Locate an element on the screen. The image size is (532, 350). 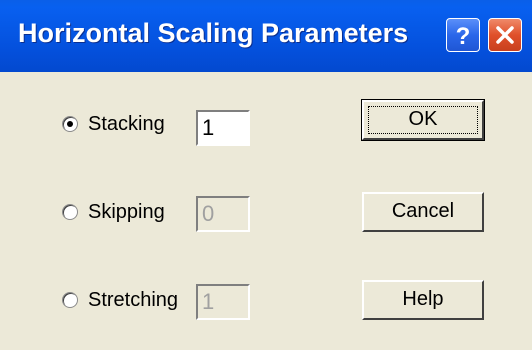
question-mark-icon: ? is located at coordinates (463, 36).